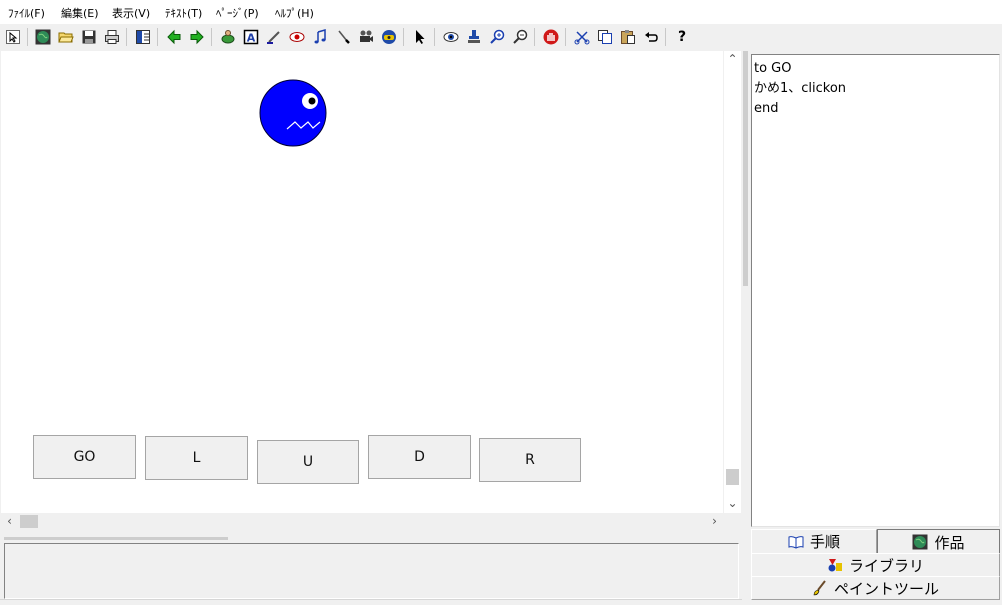 The height and width of the screenshot is (605, 1002). What do you see at coordinates (732, 503) in the screenshot?
I see `scroll-down-icon: ⌄` at bounding box center [732, 503].